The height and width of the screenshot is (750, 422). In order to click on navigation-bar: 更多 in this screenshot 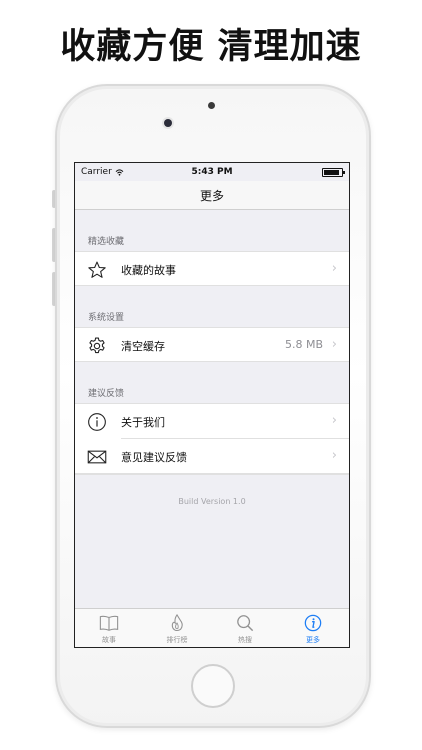, I will do `click(212, 195)`.